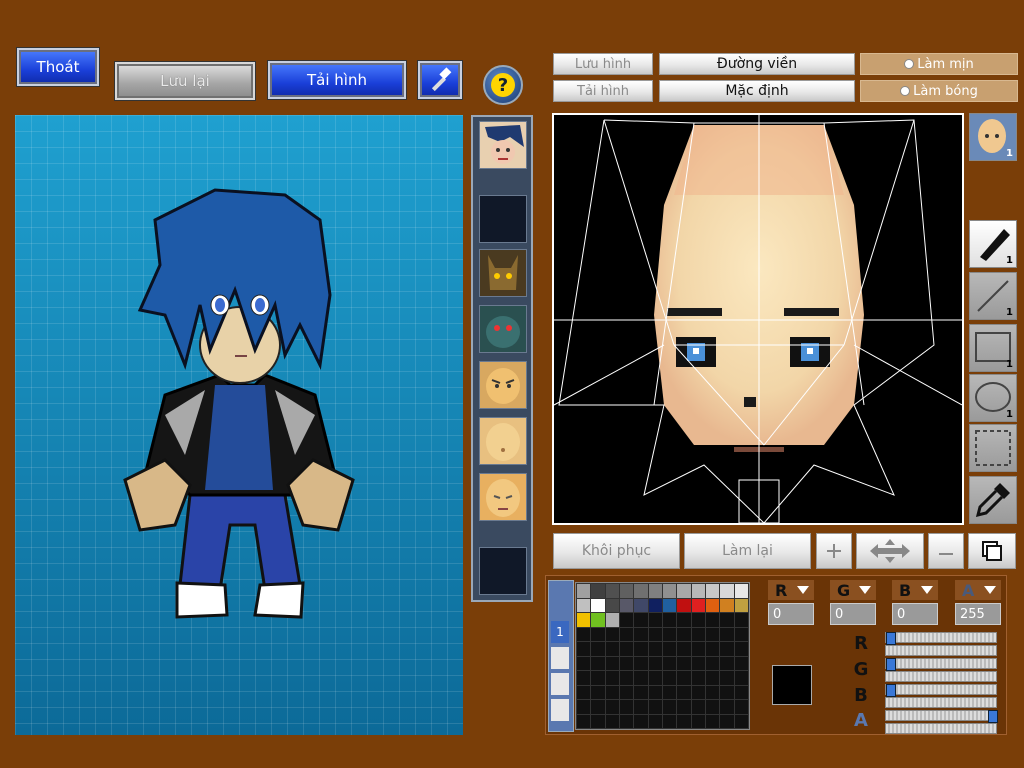 The height and width of the screenshot is (768, 1024). What do you see at coordinates (560, 710) in the screenshot?
I see `palette-tab` at bounding box center [560, 710].